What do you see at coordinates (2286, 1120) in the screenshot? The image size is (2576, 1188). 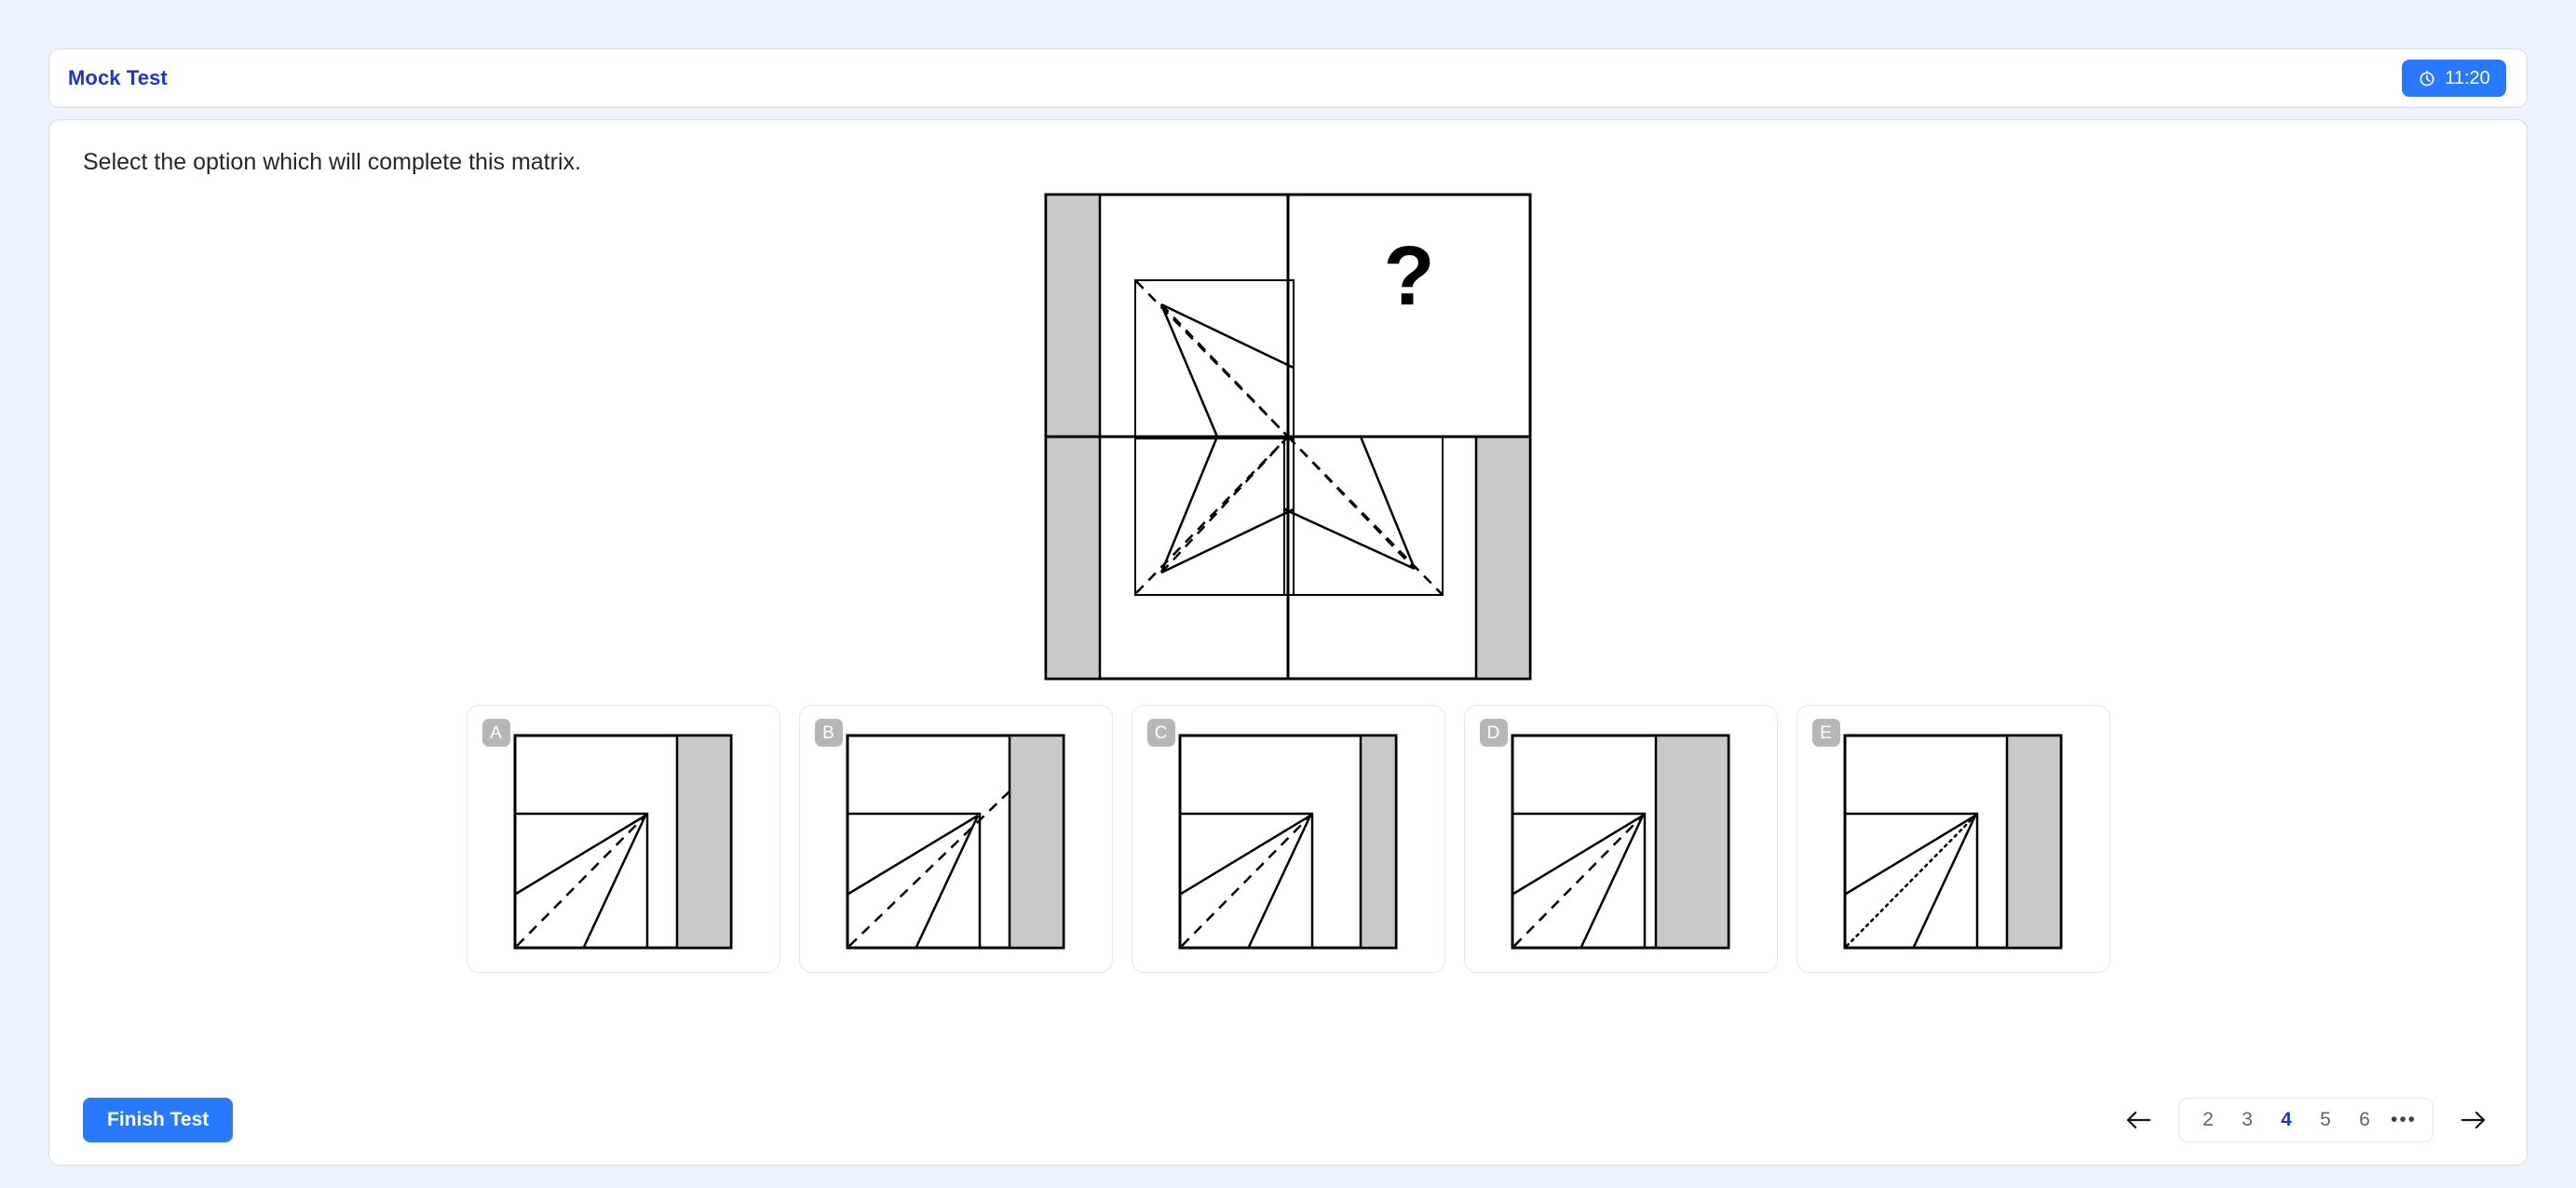 I see `page-button-4-active: 4` at bounding box center [2286, 1120].